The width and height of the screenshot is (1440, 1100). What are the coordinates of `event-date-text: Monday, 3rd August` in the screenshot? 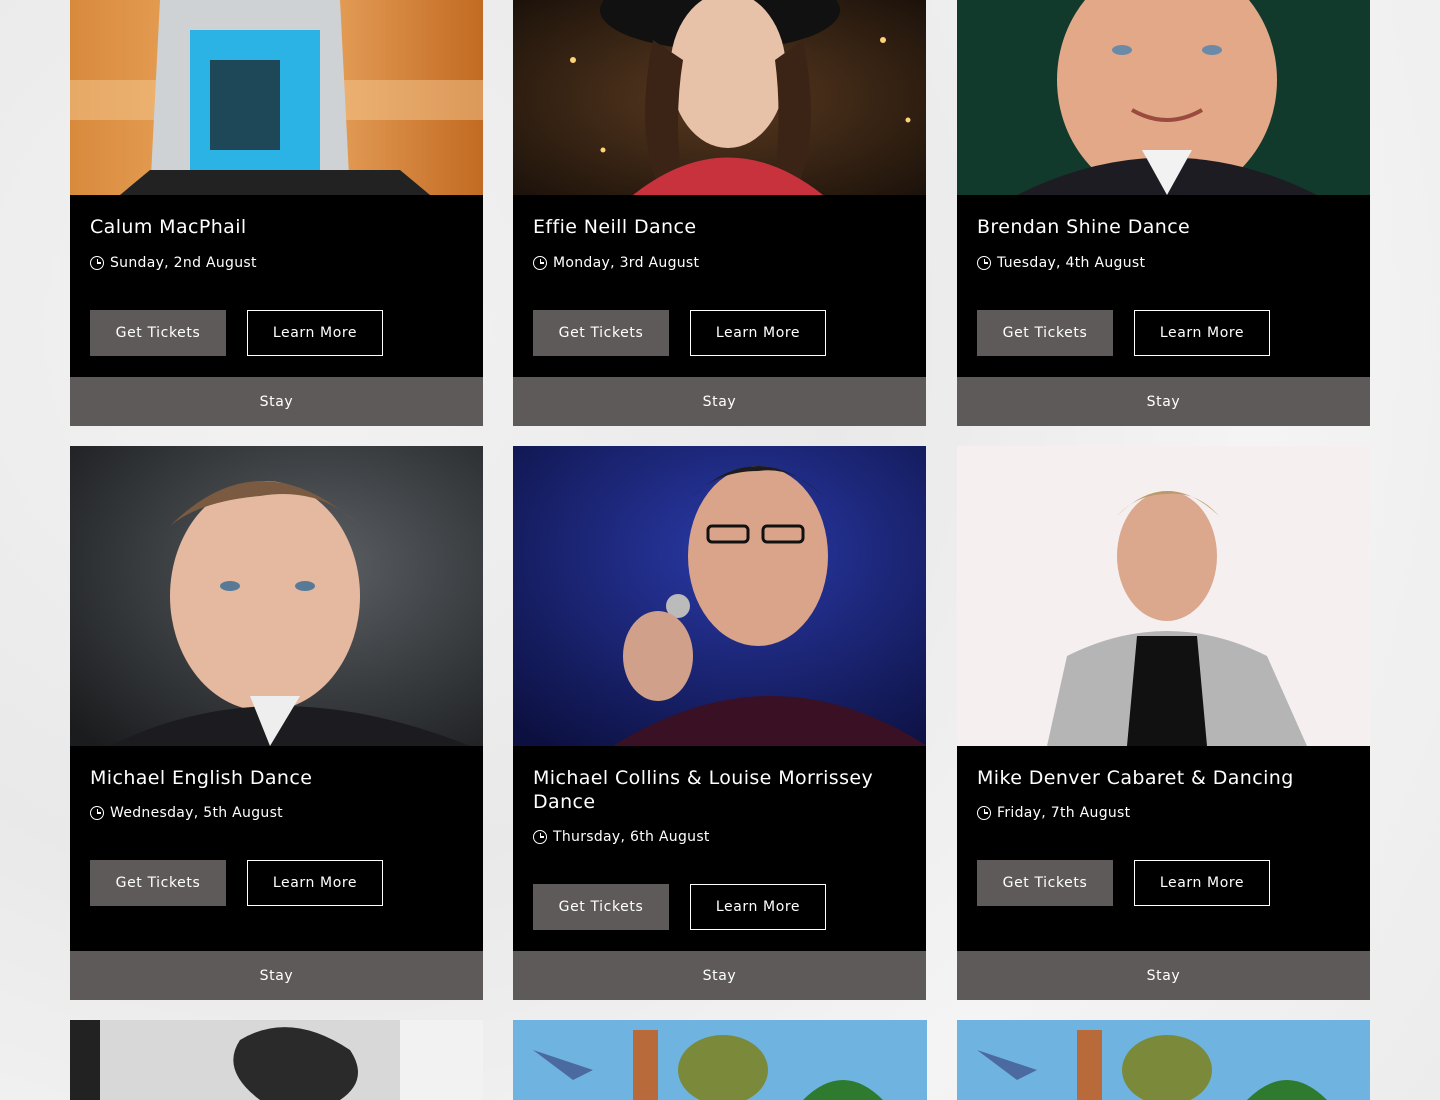 It's located at (626, 263).